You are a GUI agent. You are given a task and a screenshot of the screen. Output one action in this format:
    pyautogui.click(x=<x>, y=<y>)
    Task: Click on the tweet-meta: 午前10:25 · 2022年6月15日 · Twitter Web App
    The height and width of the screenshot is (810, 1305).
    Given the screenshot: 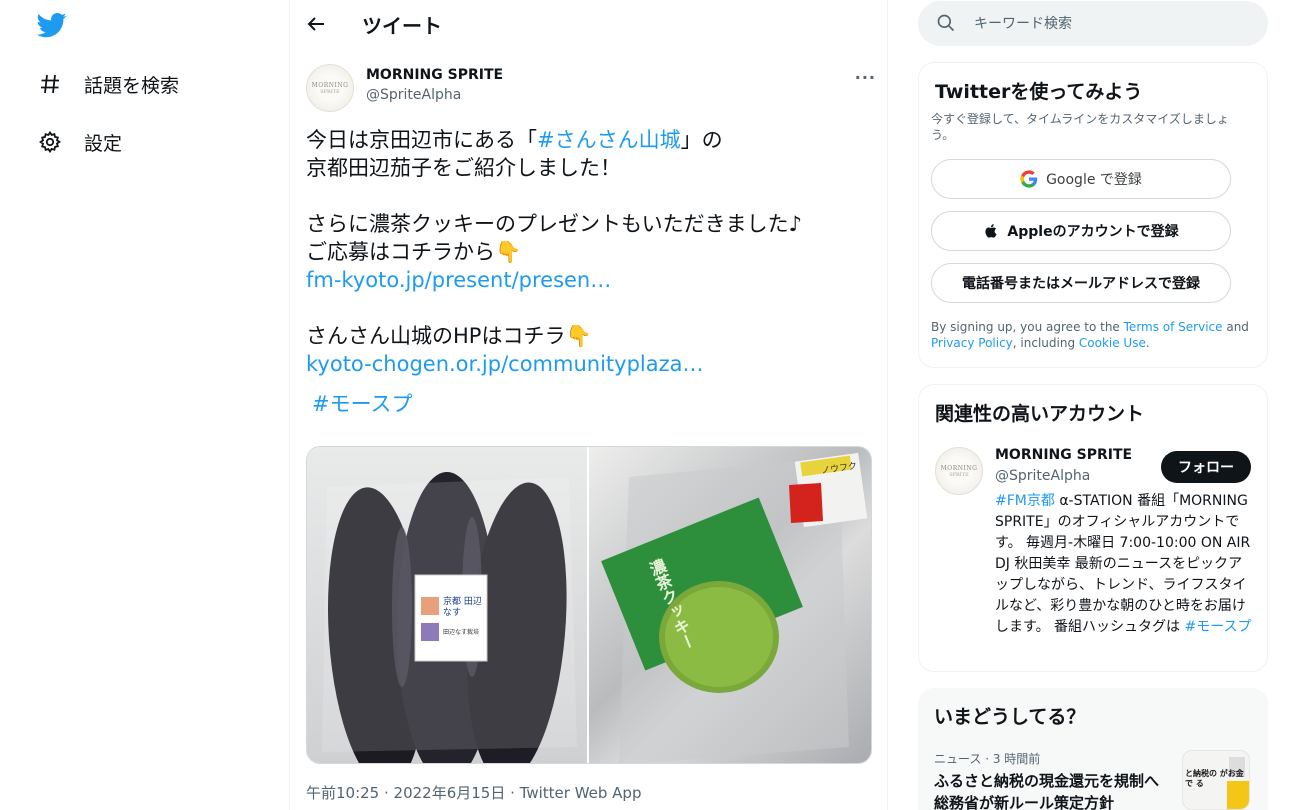 What is the action you would take?
    pyautogui.click(x=473, y=792)
    